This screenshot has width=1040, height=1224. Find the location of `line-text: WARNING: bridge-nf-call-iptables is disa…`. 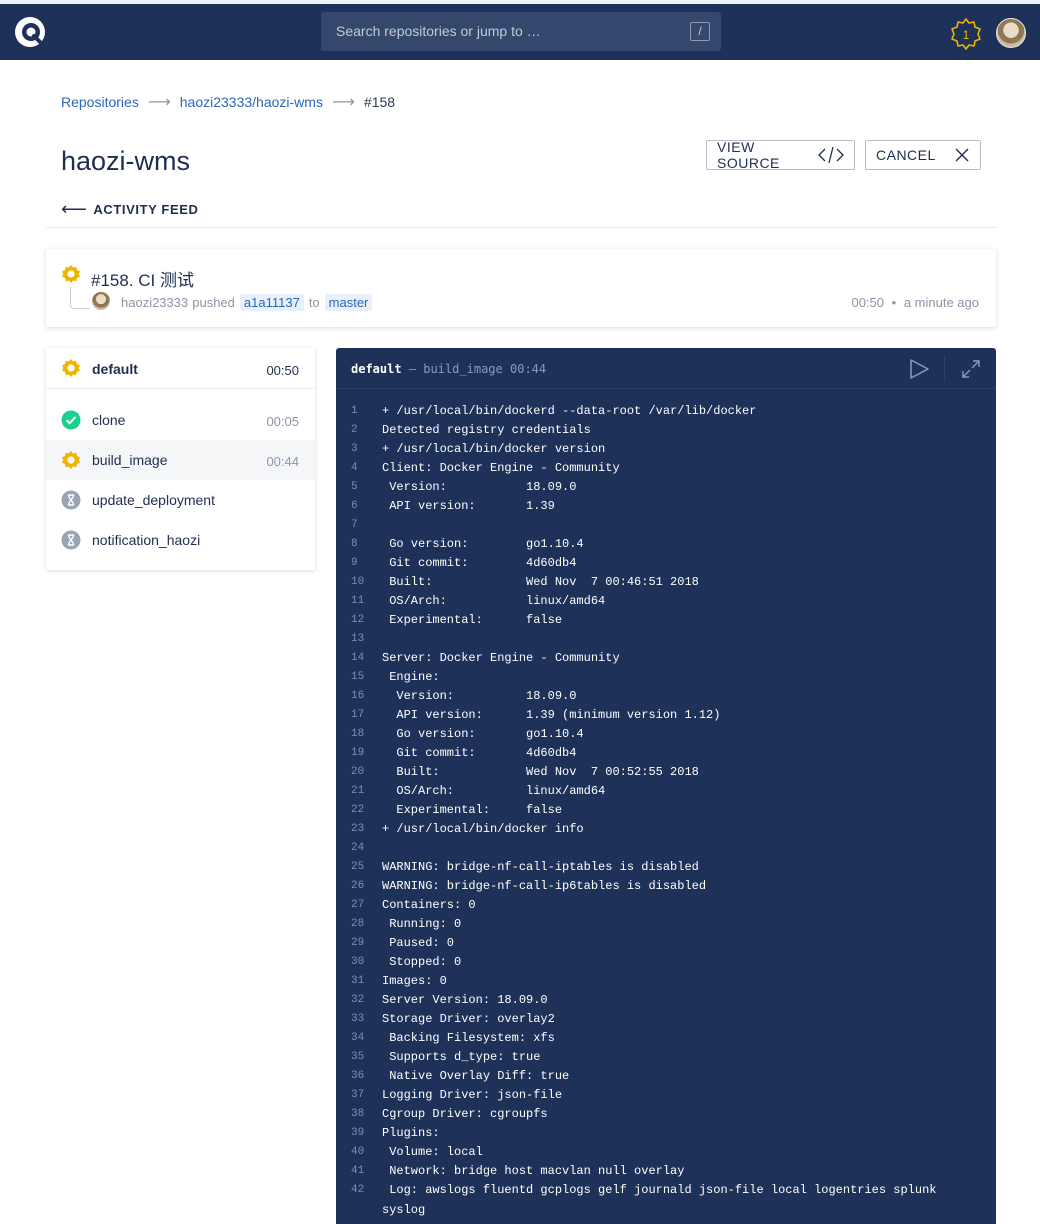

line-text: WARNING: bridge-nf-call-iptables is disa… is located at coordinates (540, 867).